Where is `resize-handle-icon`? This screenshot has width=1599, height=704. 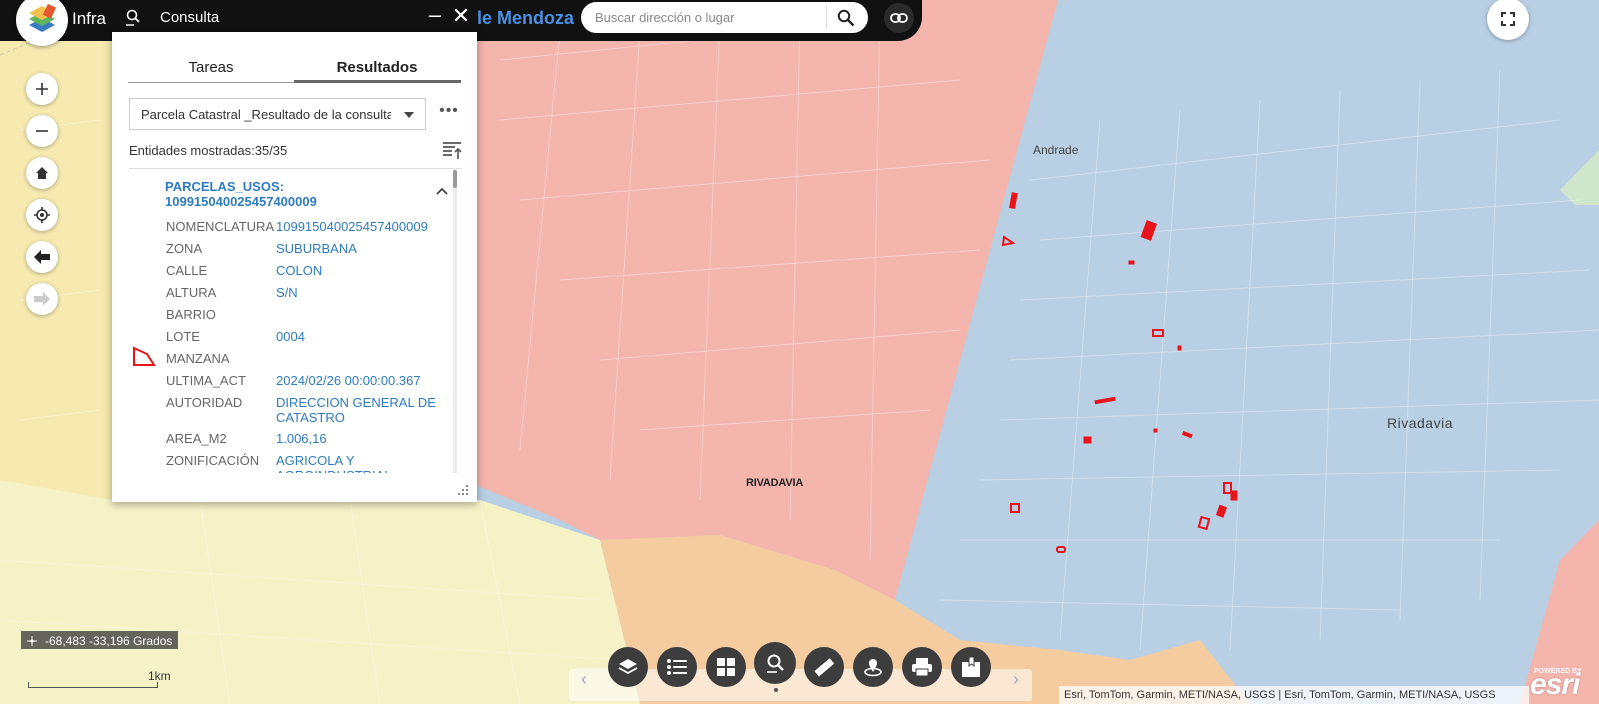
resize-handle-icon is located at coordinates (463, 489).